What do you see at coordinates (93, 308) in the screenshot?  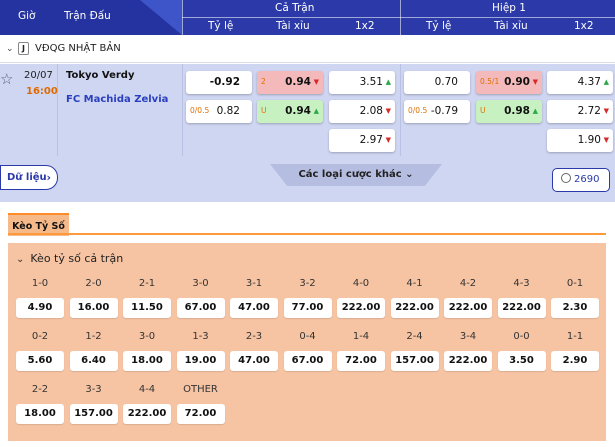 I see `score-odd-button: 16.00` at bounding box center [93, 308].